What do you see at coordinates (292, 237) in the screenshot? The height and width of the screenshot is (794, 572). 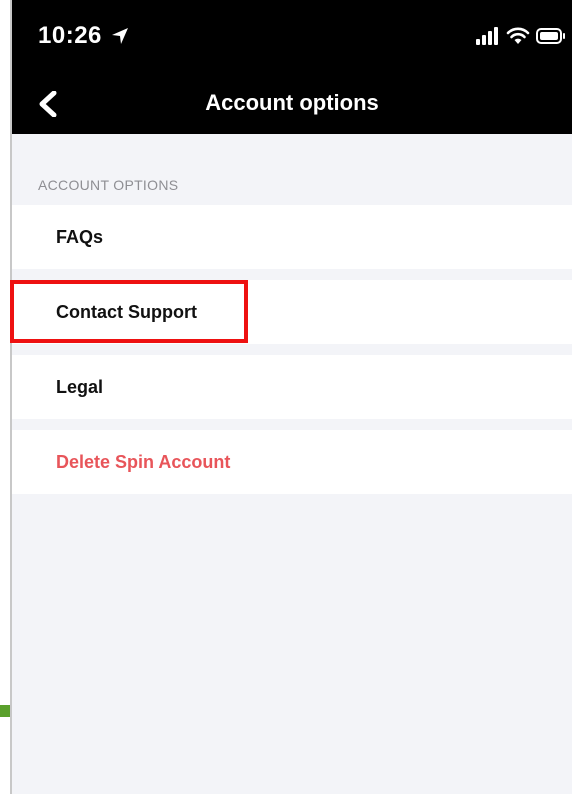 I see `faqs-row: FAQs` at bounding box center [292, 237].